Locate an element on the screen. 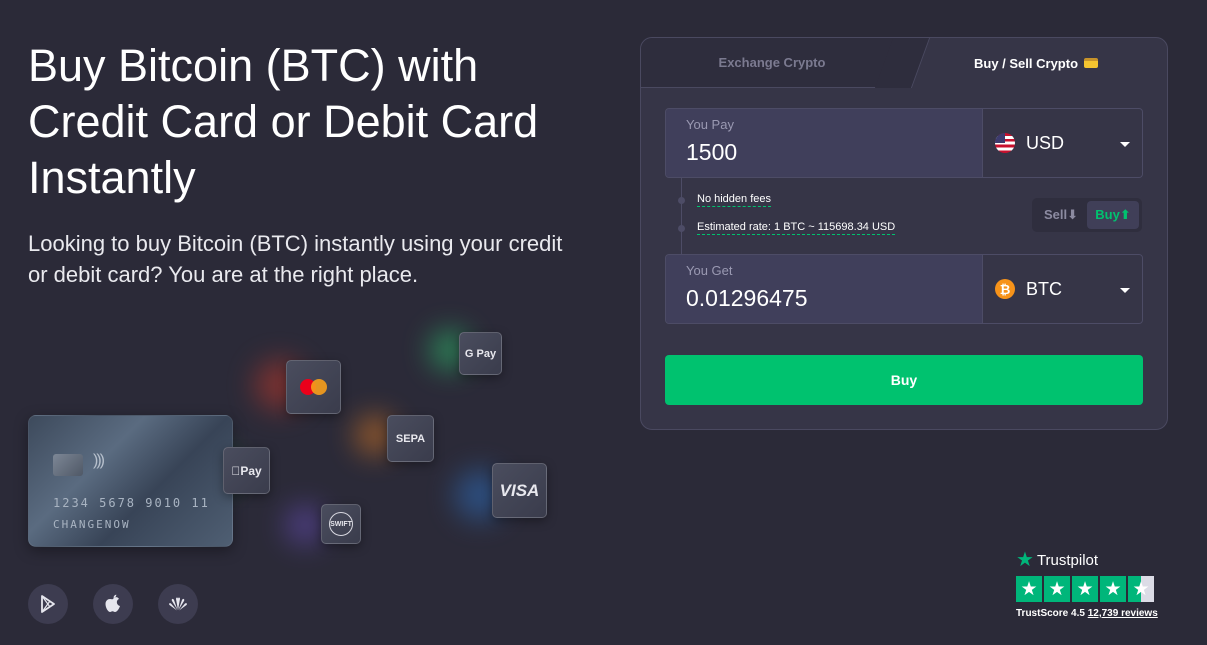 This screenshot has height=645, width=1207. google-pay-icon: G Pay is located at coordinates (480, 353).